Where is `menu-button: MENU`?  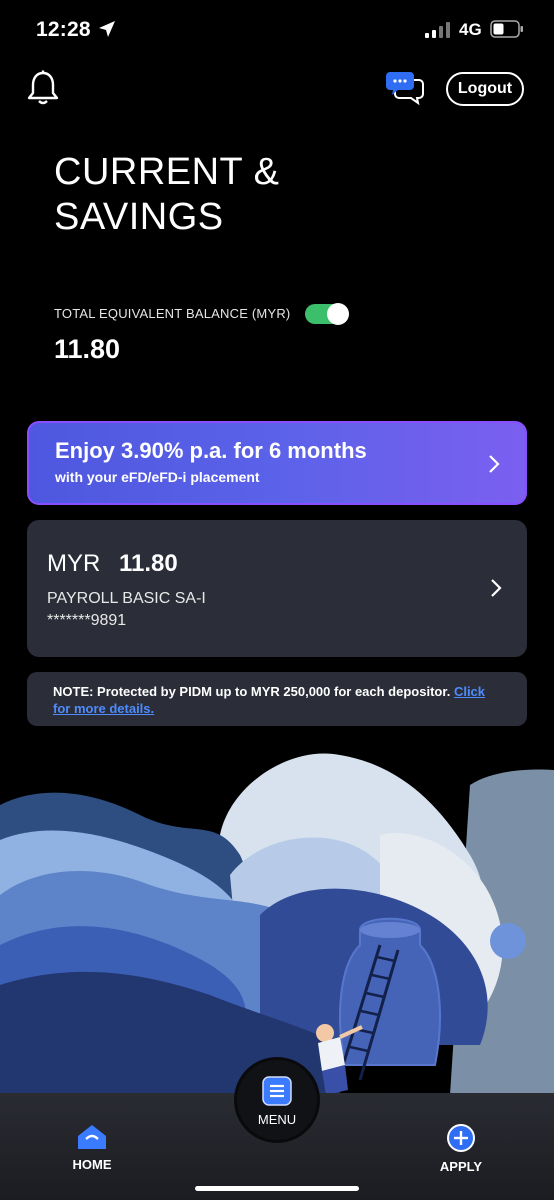
menu-button: MENU is located at coordinates (277, 1100).